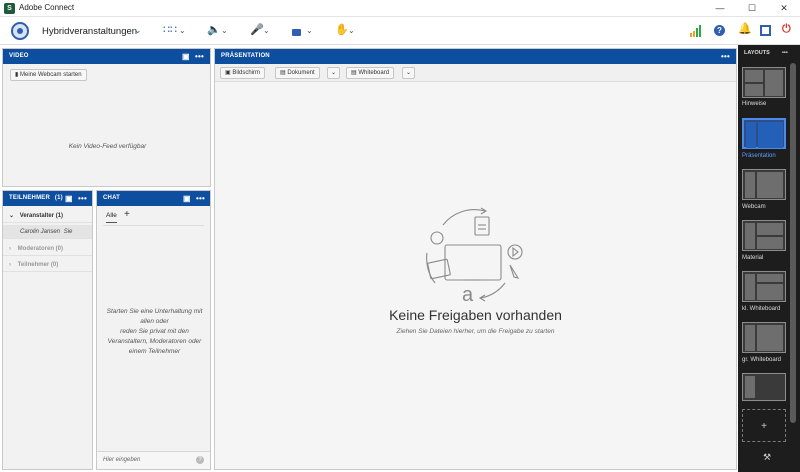 The image size is (800, 472). What do you see at coordinates (127, 214) in the screenshot?
I see `add-chat-tab-icon: +` at bounding box center [127, 214].